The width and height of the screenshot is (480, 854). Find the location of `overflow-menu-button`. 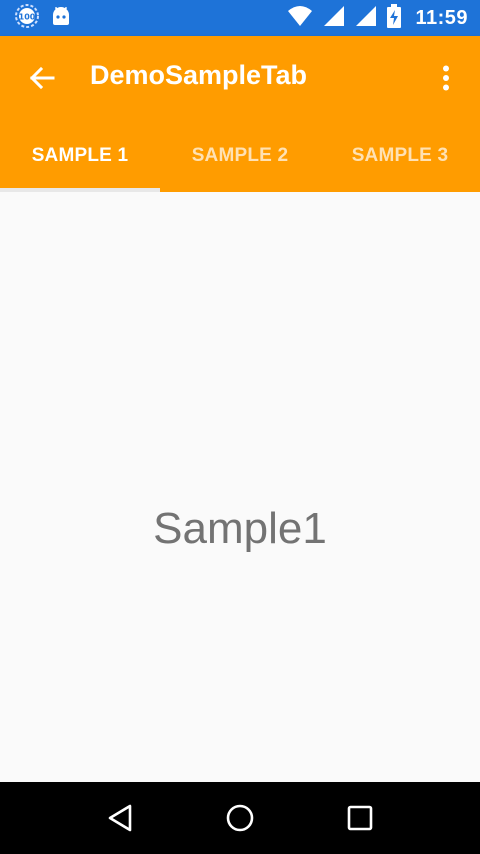

overflow-menu-button is located at coordinates (446, 78).